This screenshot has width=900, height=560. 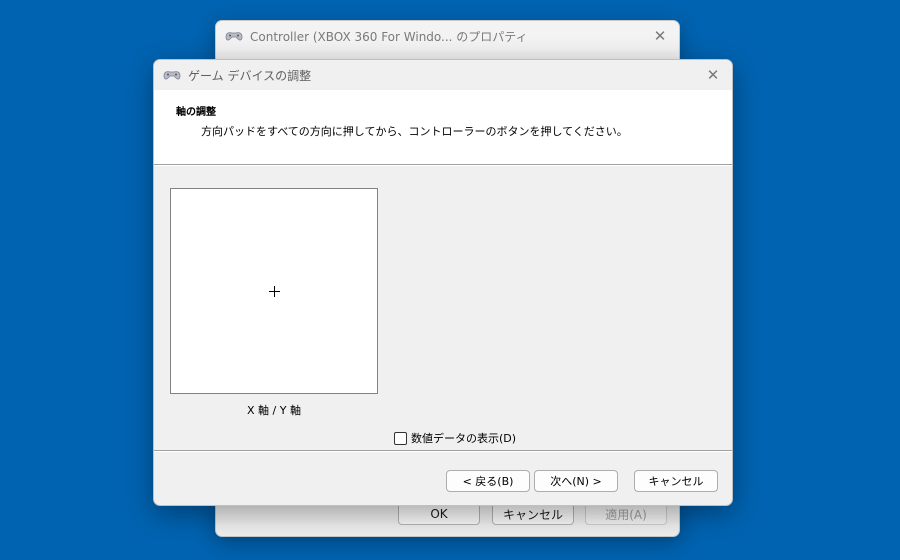 I want to click on show-raw-data-checkbox, so click(x=400, y=438).